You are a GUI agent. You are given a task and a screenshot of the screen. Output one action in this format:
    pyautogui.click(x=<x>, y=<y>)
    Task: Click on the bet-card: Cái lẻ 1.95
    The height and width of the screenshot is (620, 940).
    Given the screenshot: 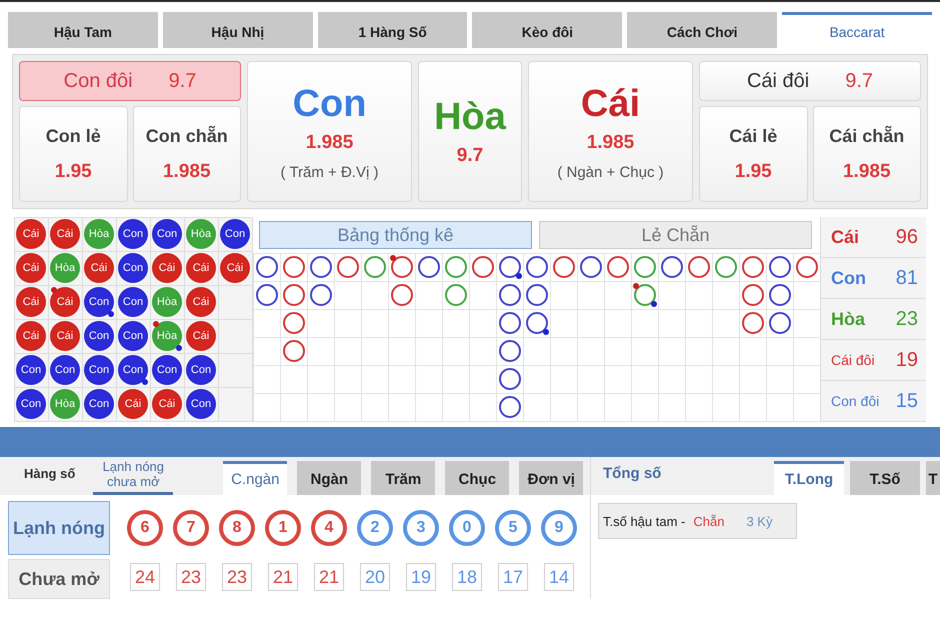 What is the action you would take?
    pyautogui.click(x=753, y=154)
    